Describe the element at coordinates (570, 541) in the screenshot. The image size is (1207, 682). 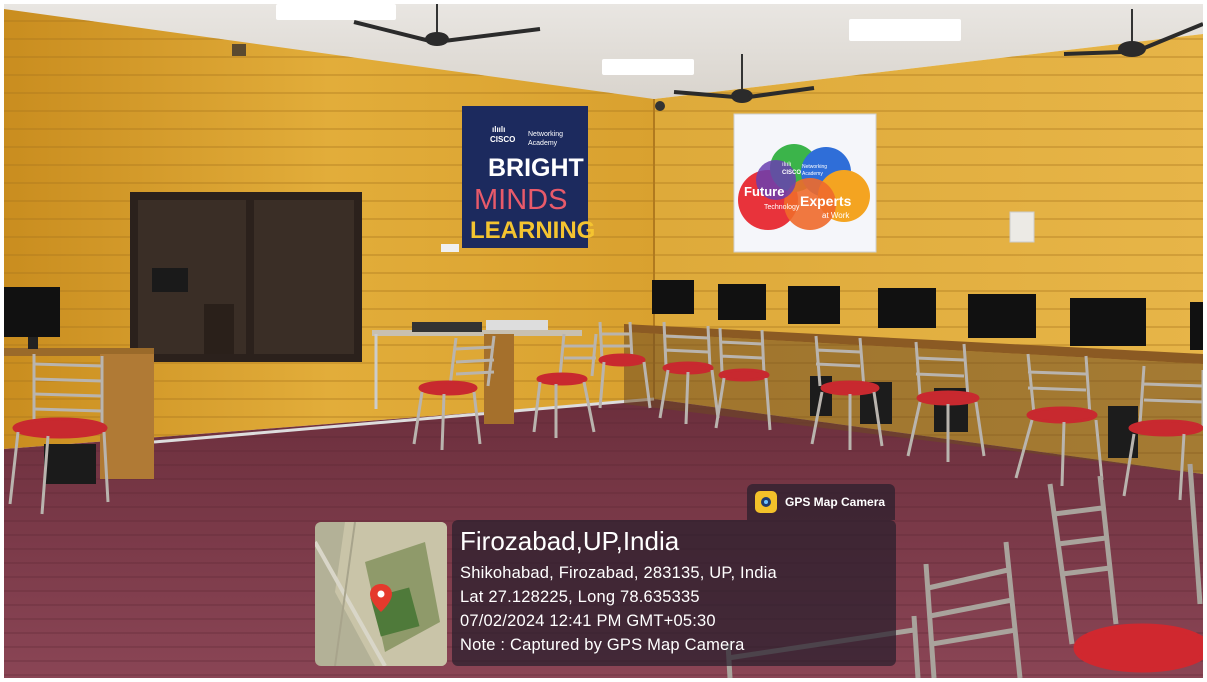
I see `location-title: Firozabad,UP,India` at that location.